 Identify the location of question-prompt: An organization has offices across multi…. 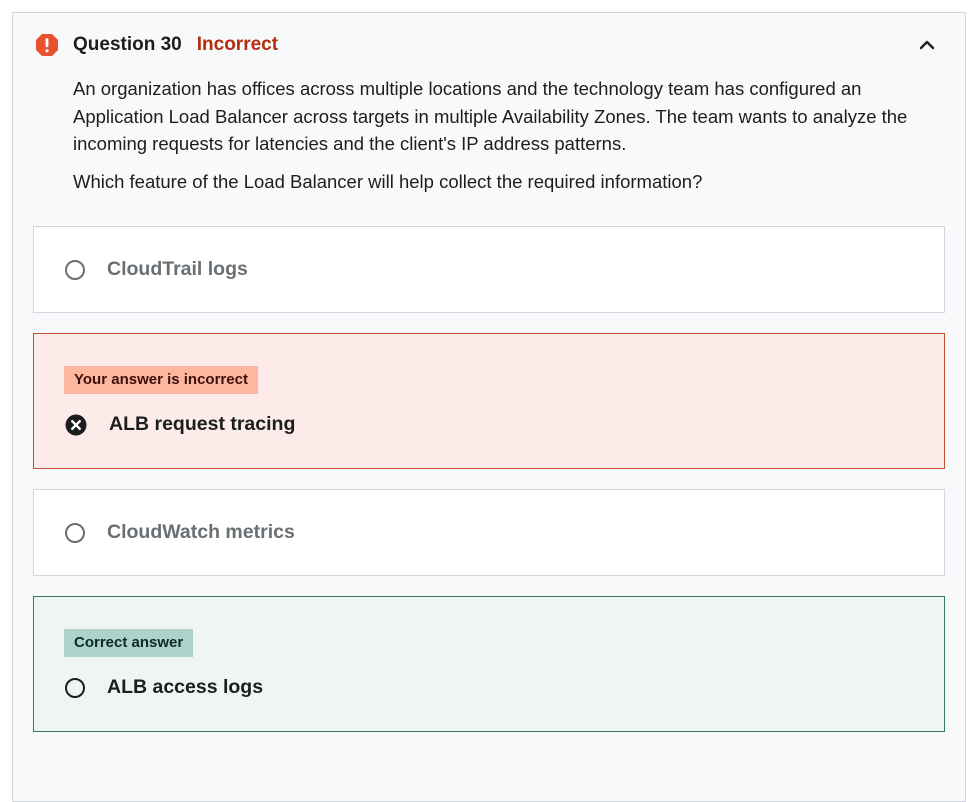
(513, 135).